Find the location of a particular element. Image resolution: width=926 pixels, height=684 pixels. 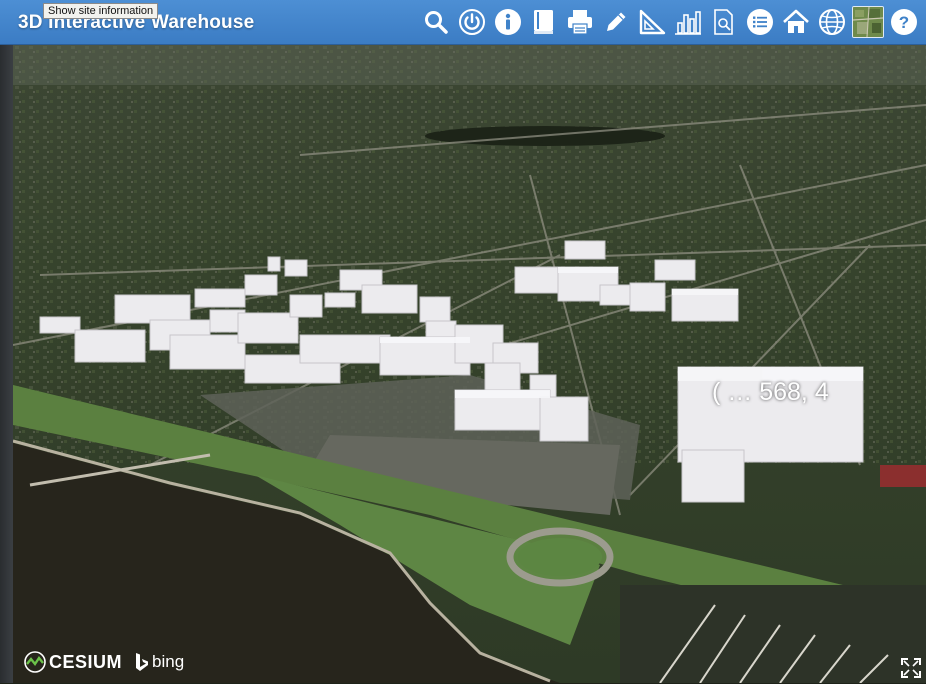

layer-list-button is located at coordinates (760, 22).